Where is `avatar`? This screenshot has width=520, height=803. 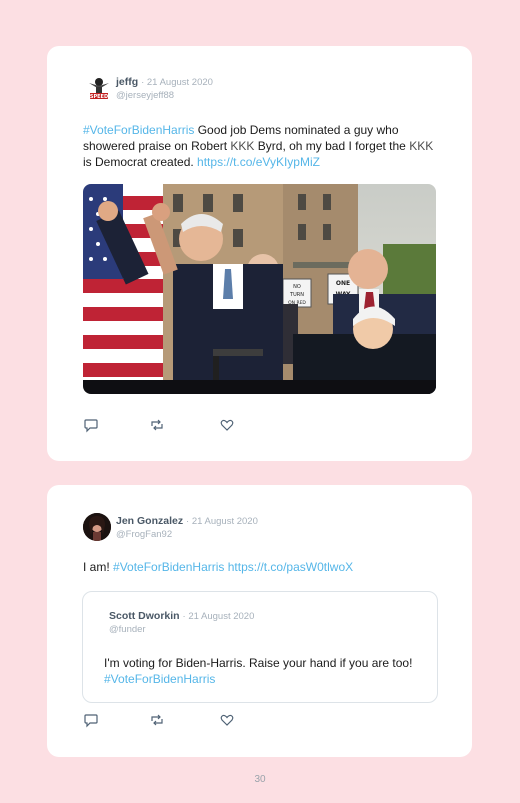
avatar is located at coordinates (97, 527).